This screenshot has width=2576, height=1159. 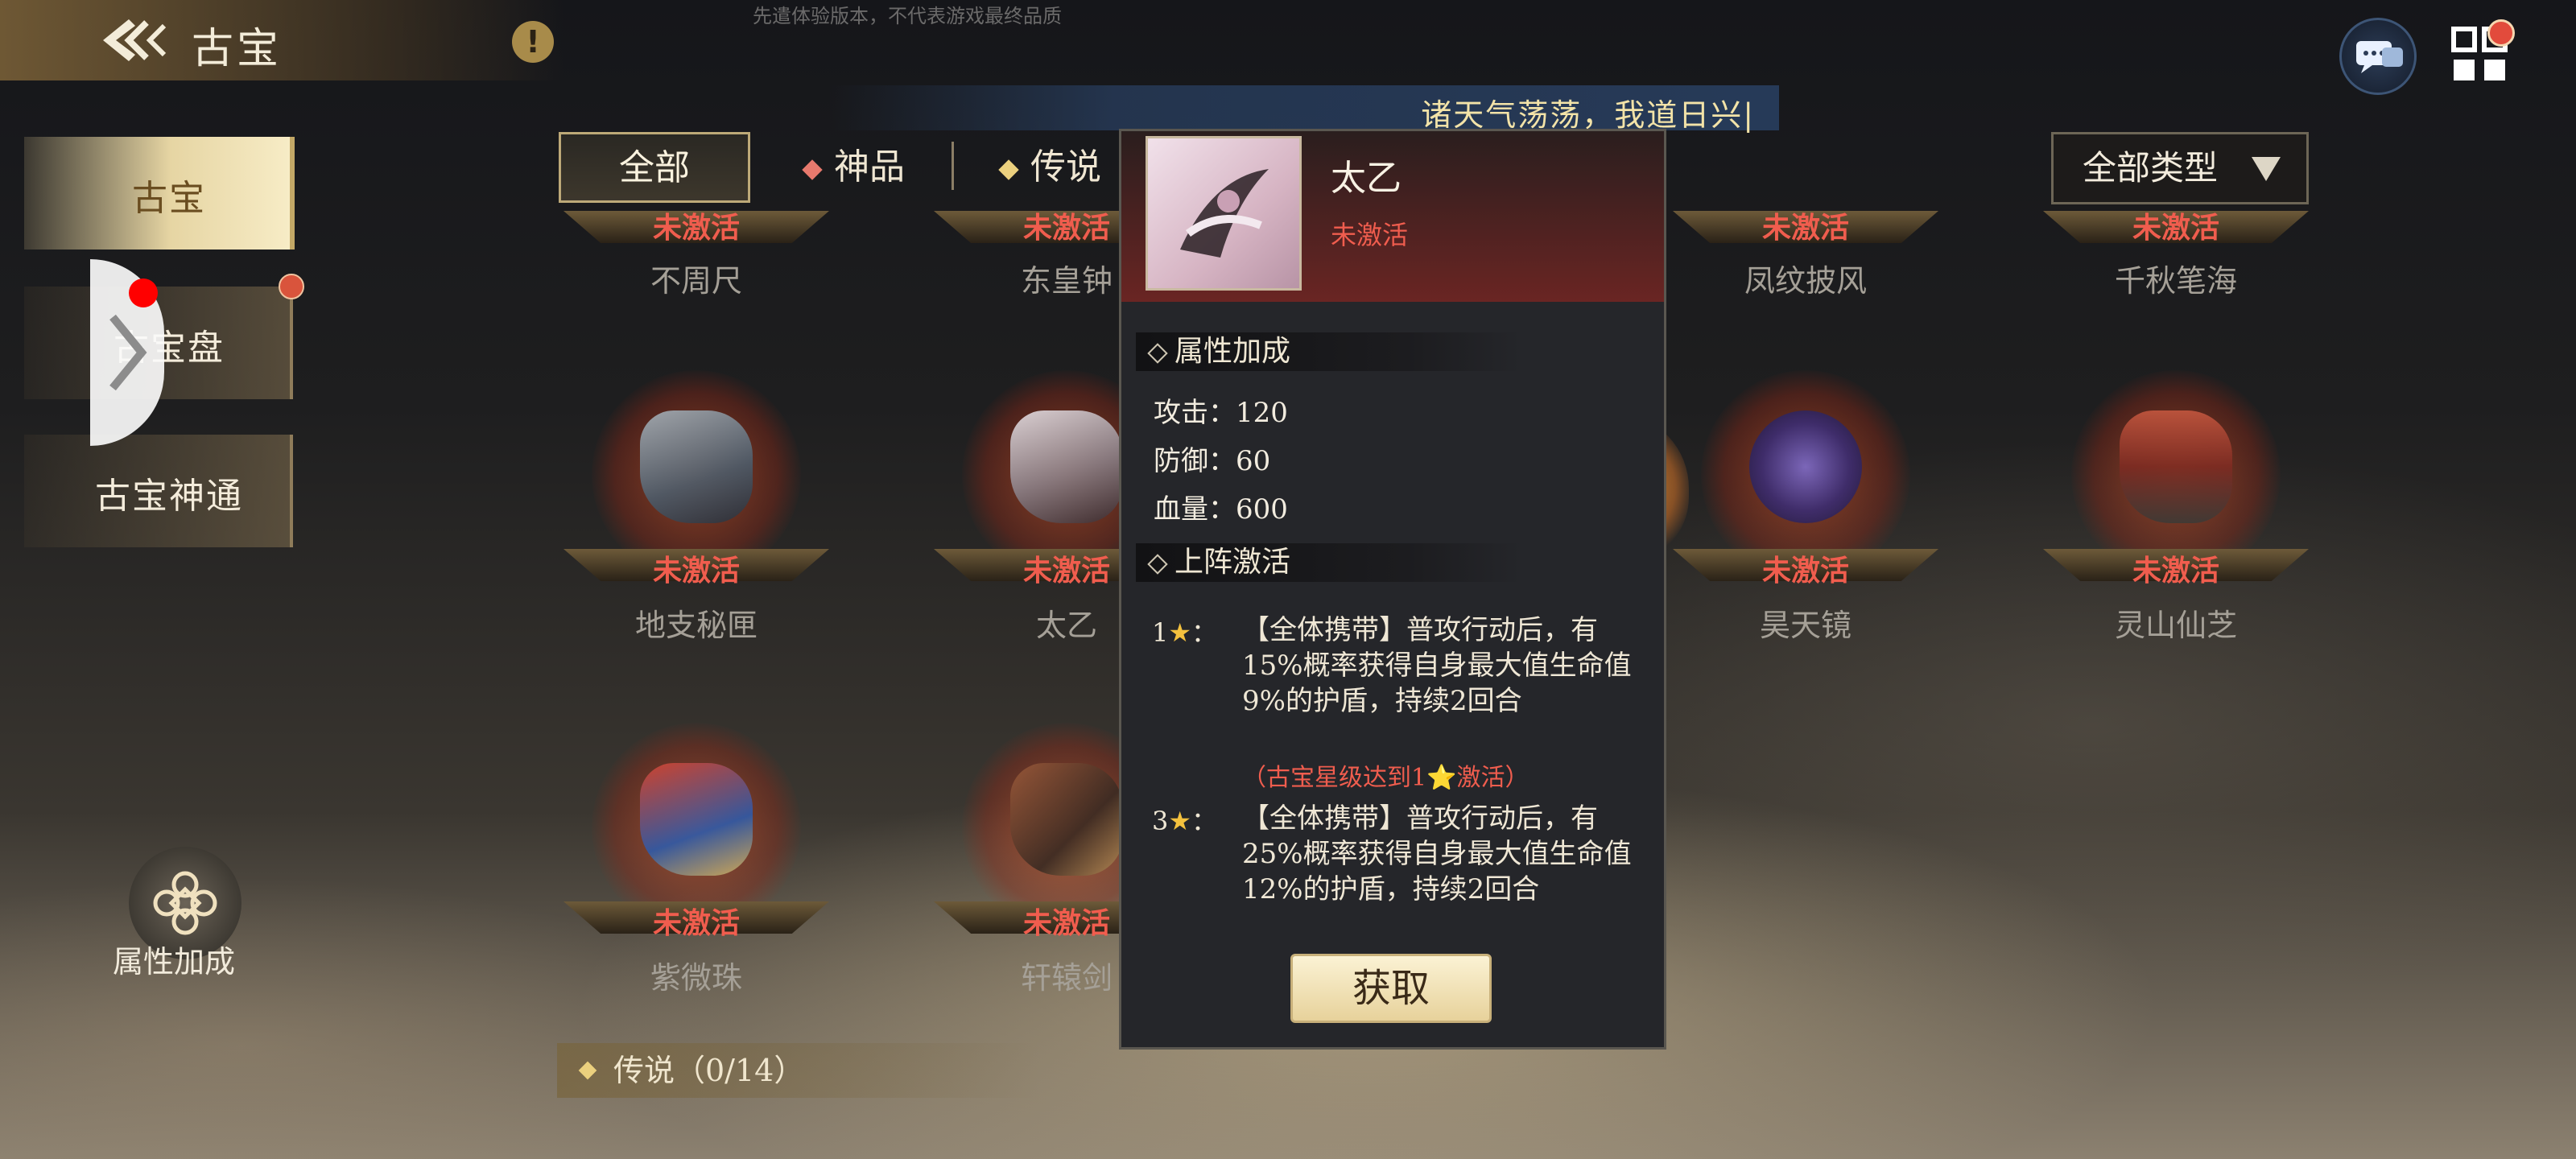 I want to click on artifact-card: 未激活 地支秘匣, so click(x=696, y=506).